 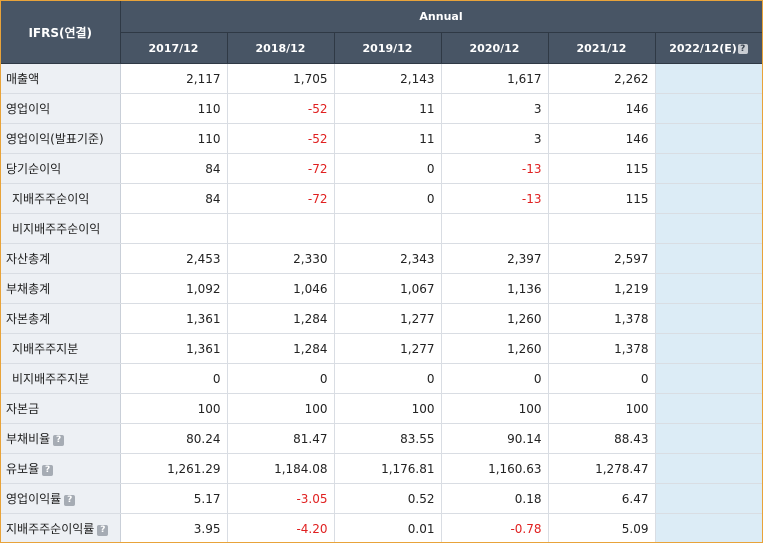 I want to click on table-row: 자산총계 2,453 2,330 2,343 2,397 2,597, so click(x=381, y=258).